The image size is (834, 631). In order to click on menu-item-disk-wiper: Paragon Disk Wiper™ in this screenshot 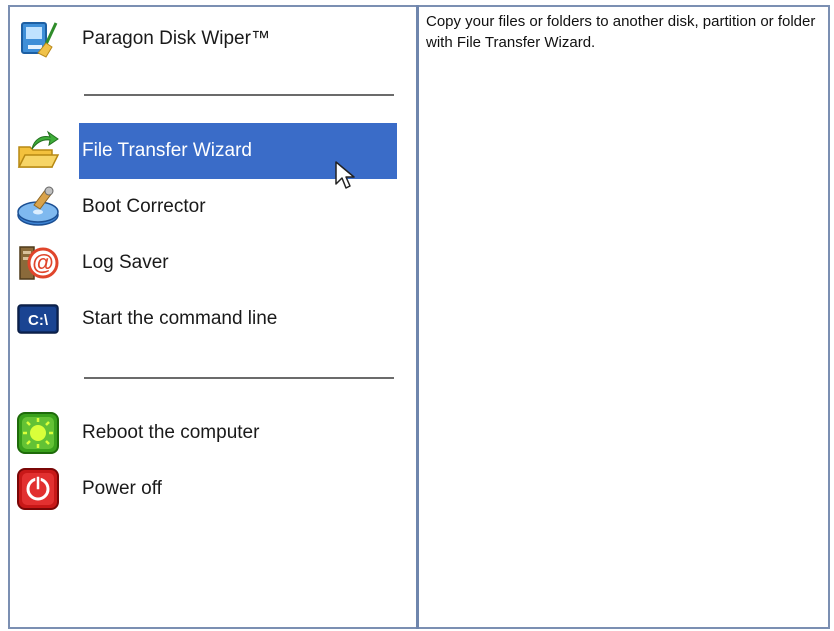, I will do `click(213, 39)`.